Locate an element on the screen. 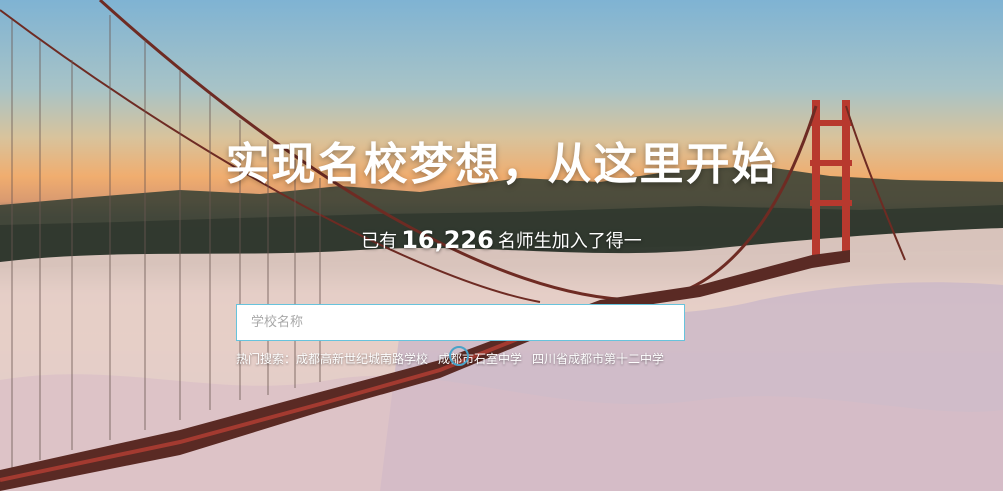  hero-headline: 实现名校梦想，从这里开始 is located at coordinates (501, 164).